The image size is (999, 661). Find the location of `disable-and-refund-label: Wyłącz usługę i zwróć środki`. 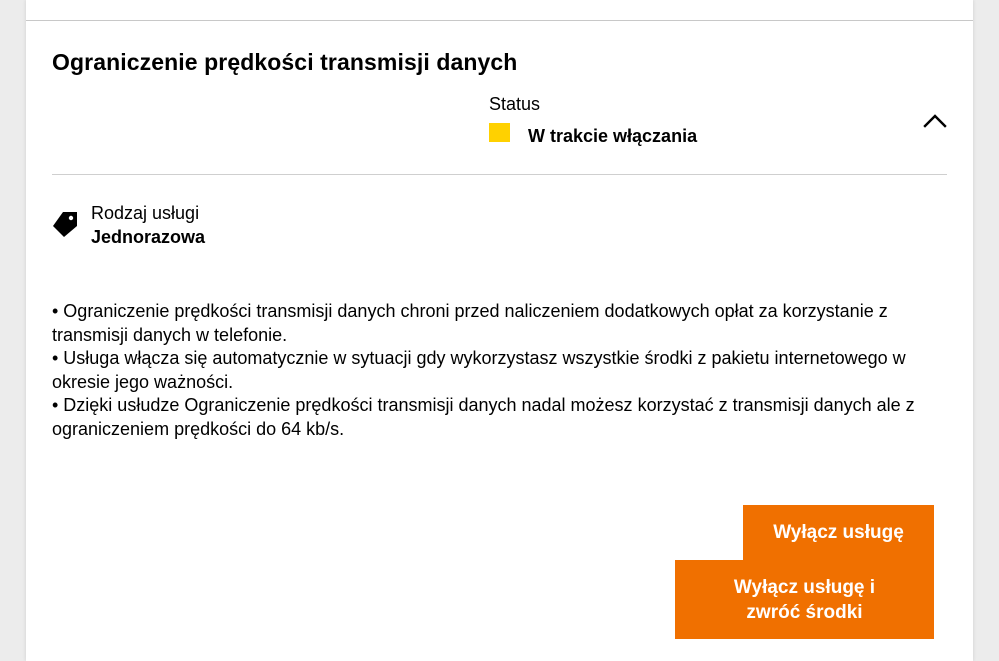

disable-and-refund-label: Wyłącz usługę i zwróć środki is located at coordinates (804, 599).